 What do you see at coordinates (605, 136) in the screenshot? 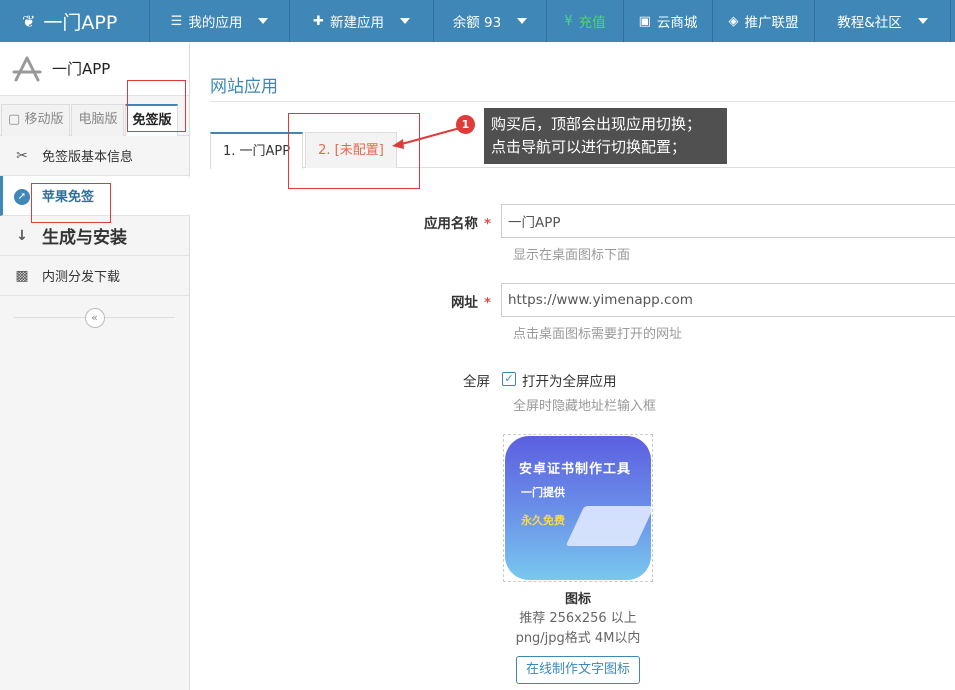
I see `annotation-tooltip: 购买后，顶部会出现应用切换； 点击导航可以进行切换配置；` at bounding box center [605, 136].